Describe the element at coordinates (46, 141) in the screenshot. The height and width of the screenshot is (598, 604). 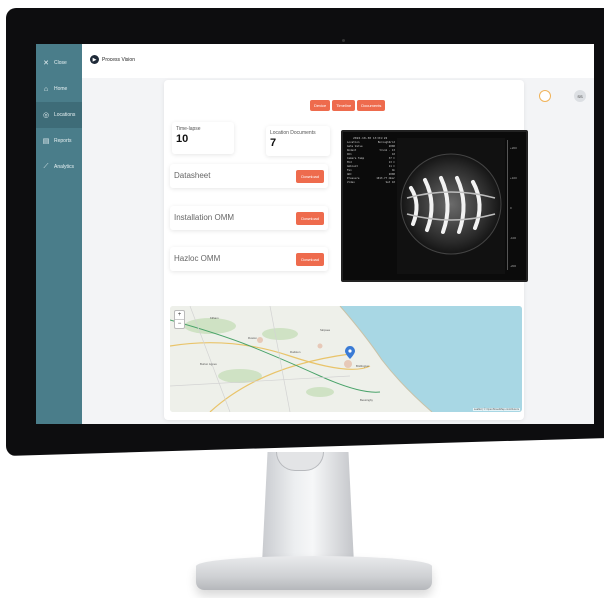
I see `reports-icon: ▤` at that location.